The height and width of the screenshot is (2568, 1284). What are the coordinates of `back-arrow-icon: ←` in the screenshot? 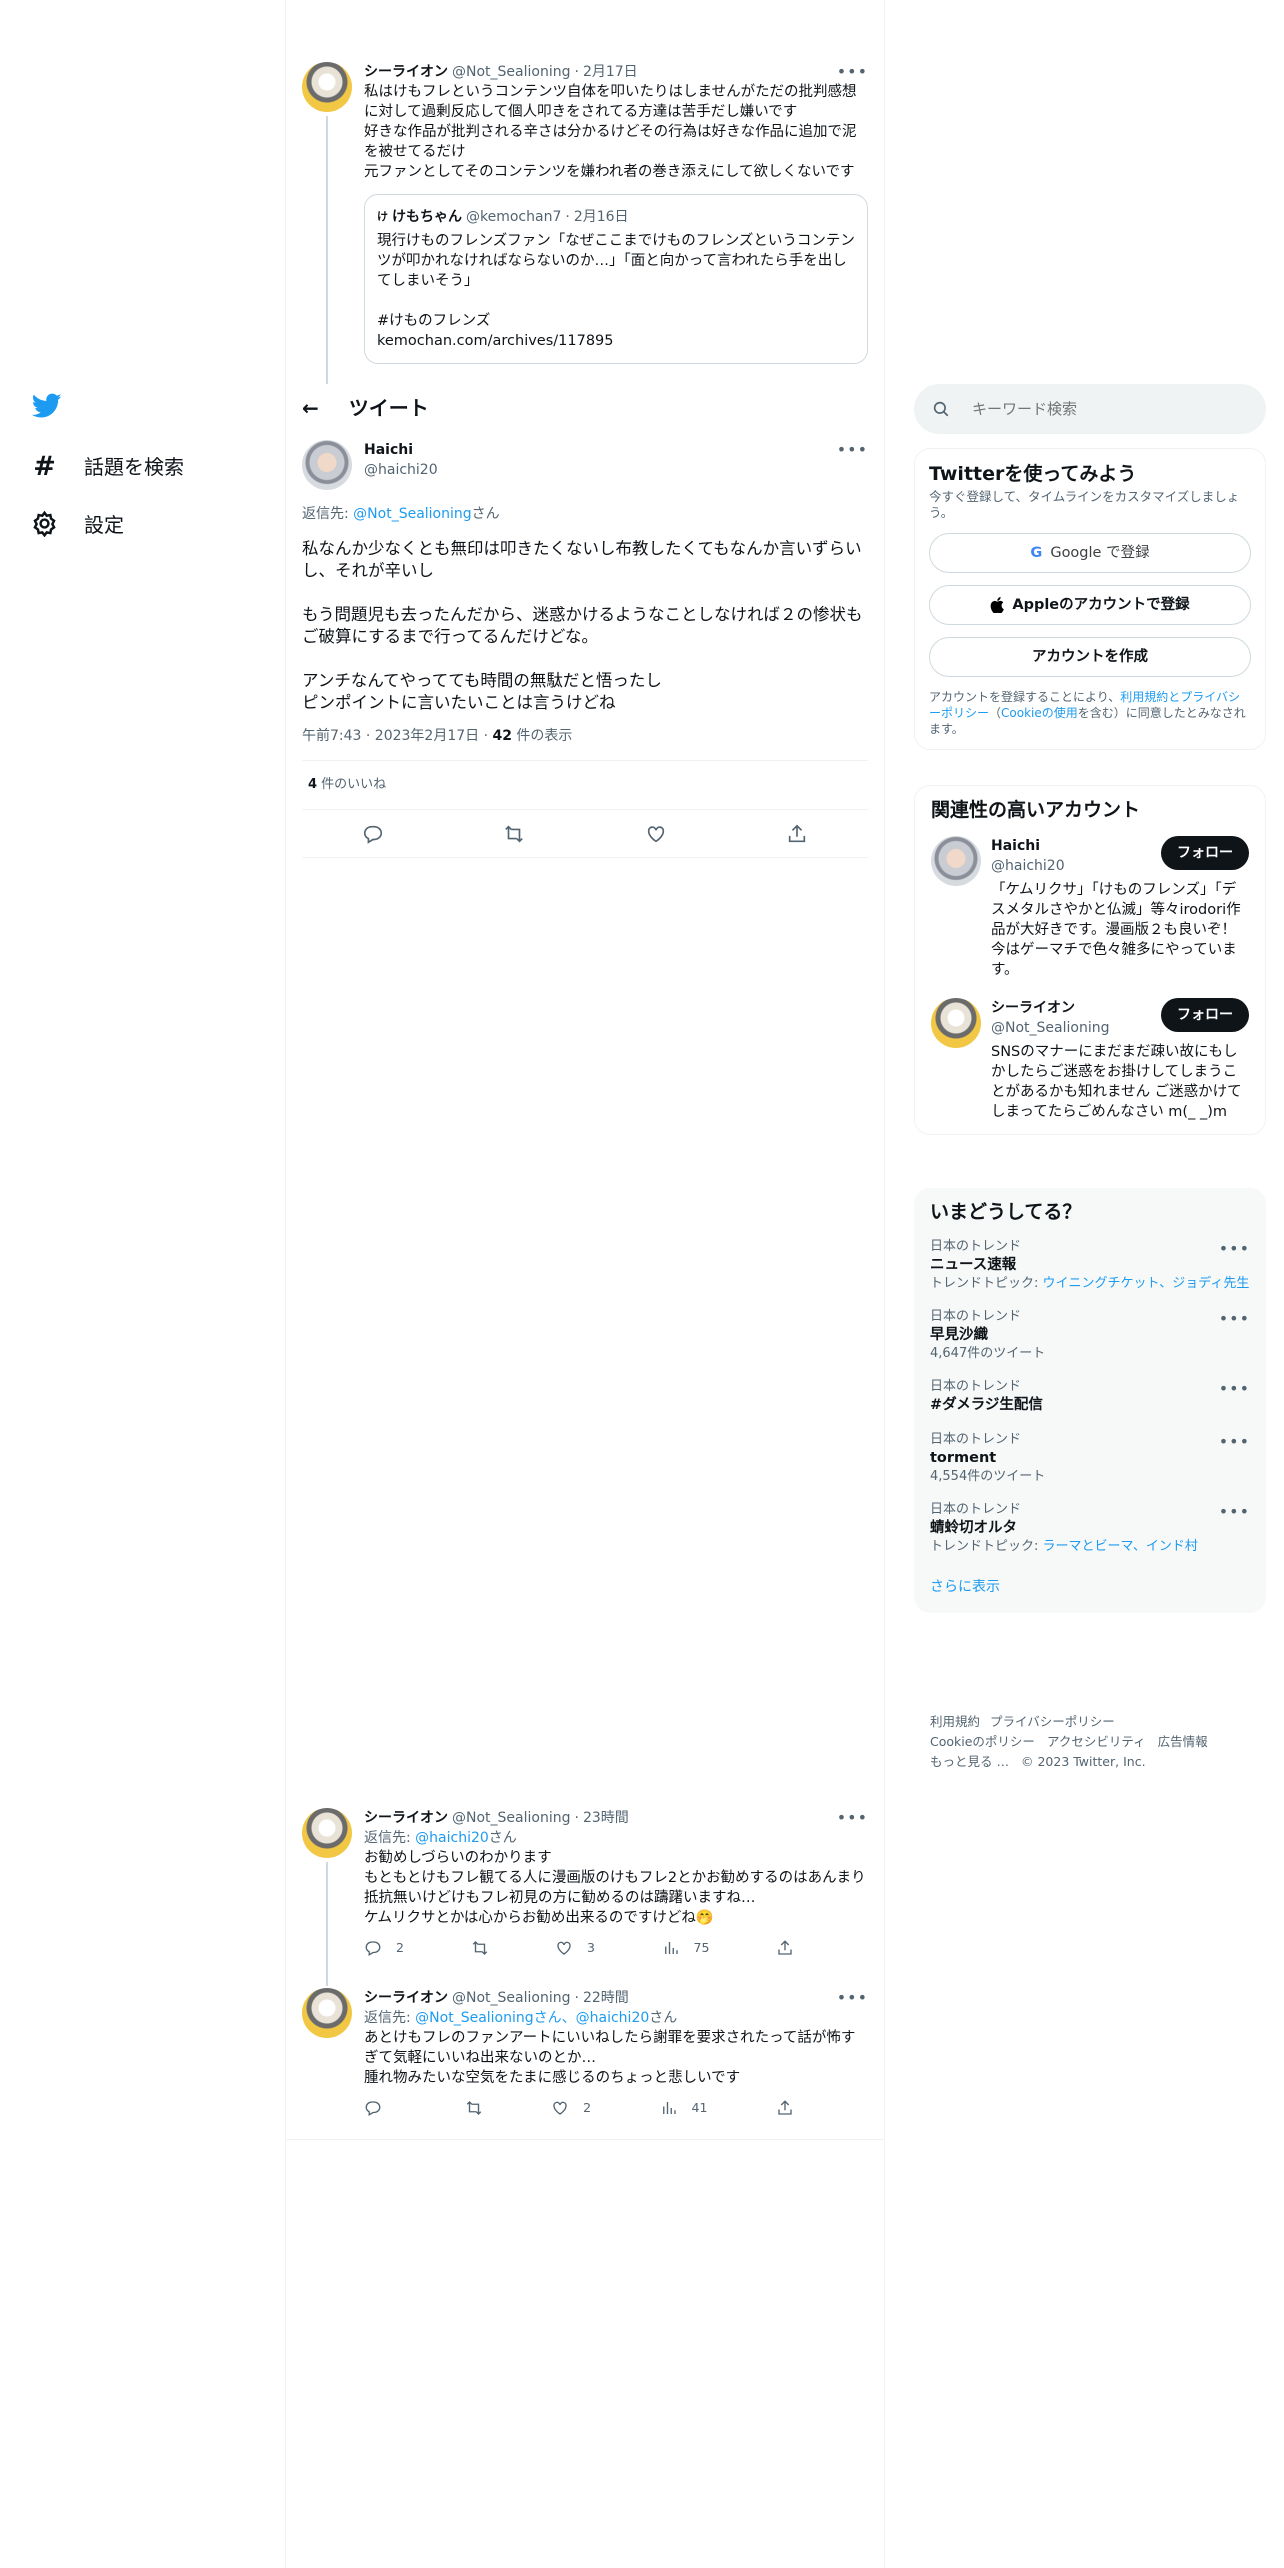 It's located at (310, 408).